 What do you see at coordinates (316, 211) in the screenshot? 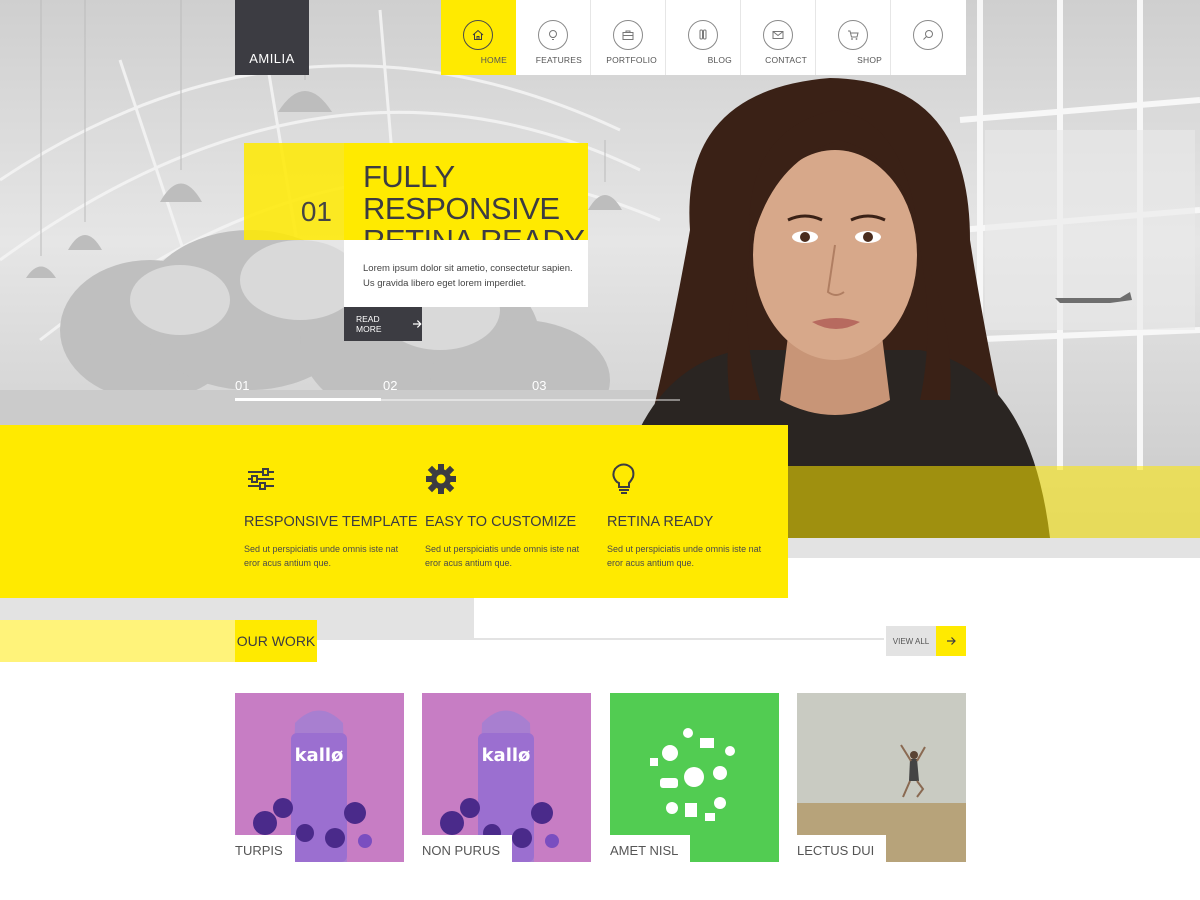
I see `slide-number: 01` at bounding box center [316, 211].